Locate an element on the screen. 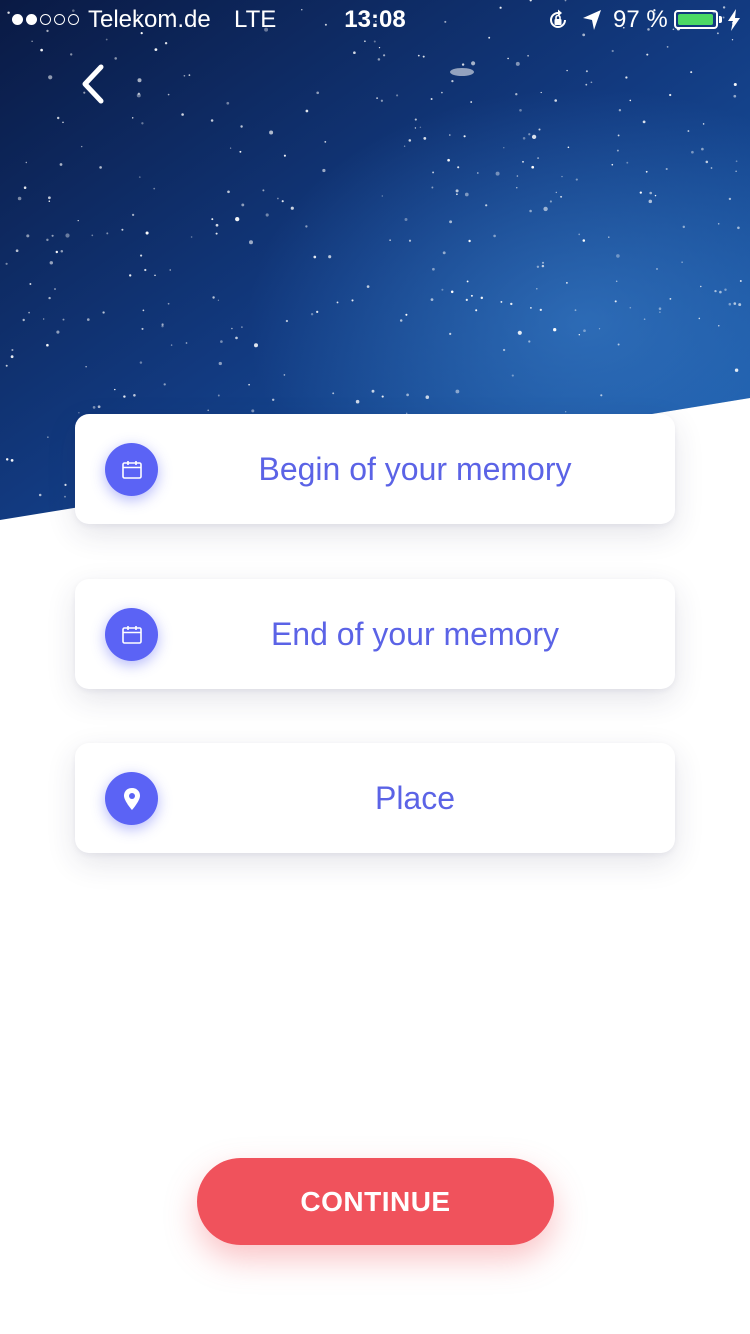  charging-bolt-icon is located at coordinates (734, 23).